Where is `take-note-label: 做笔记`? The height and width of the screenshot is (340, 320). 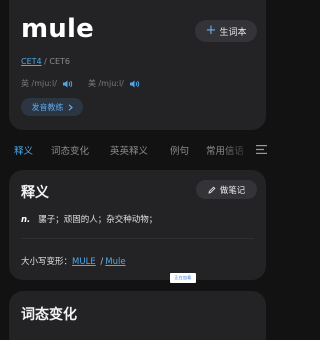
take-note-label: 做笔记 is located at coordinates (232, 190).